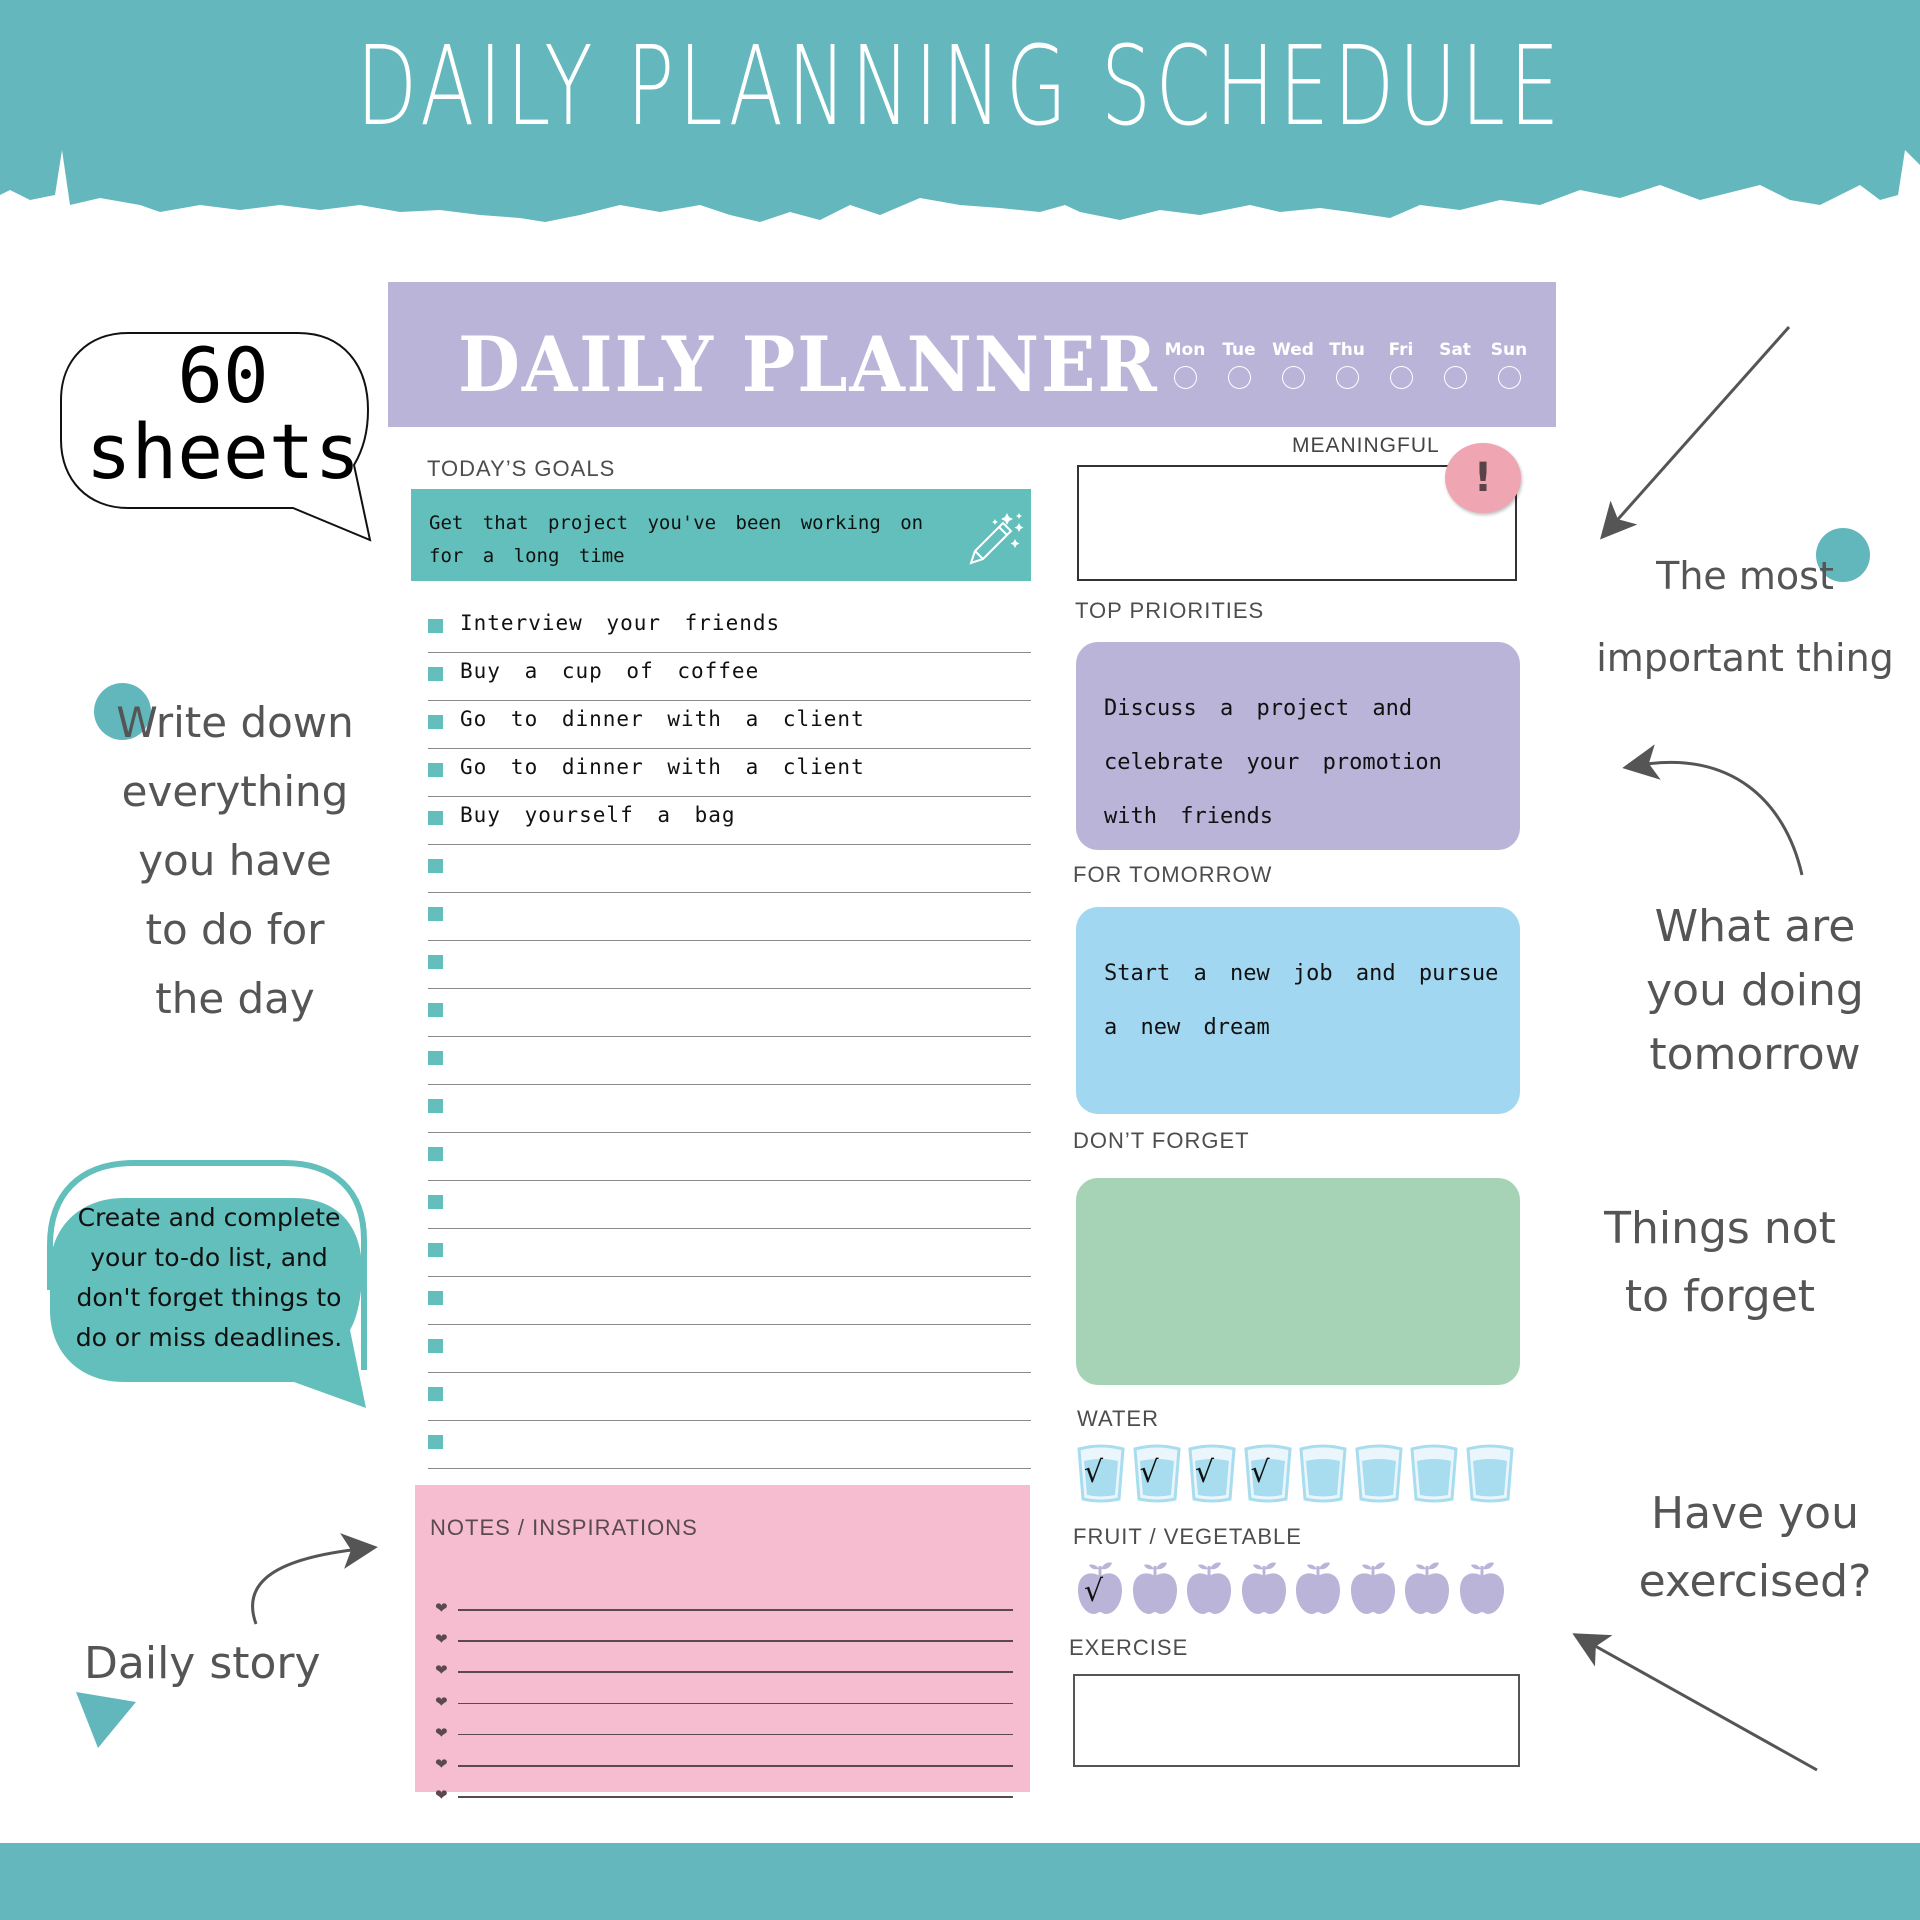 The image size is (1920, 1920). What do you see at coordinates (996, 539) in the screenshot?
I see `pencil-sparkle-icon` at bounding box center [996, 539].